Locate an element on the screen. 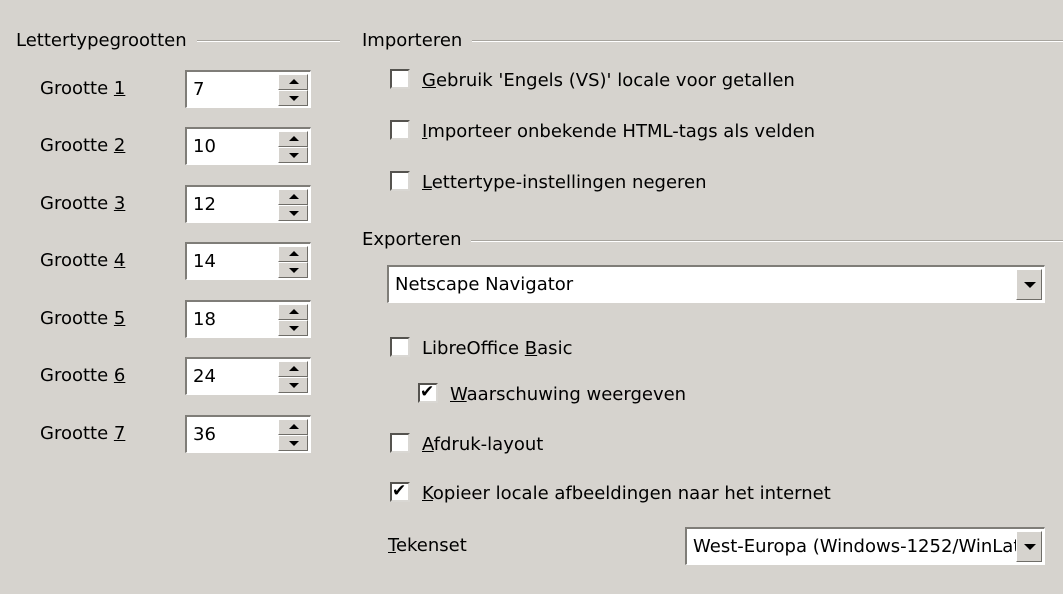 The image size is (1063, 594). libreoffice-basic-option: LibreOffice Basic is located at coordinates (481, 348).